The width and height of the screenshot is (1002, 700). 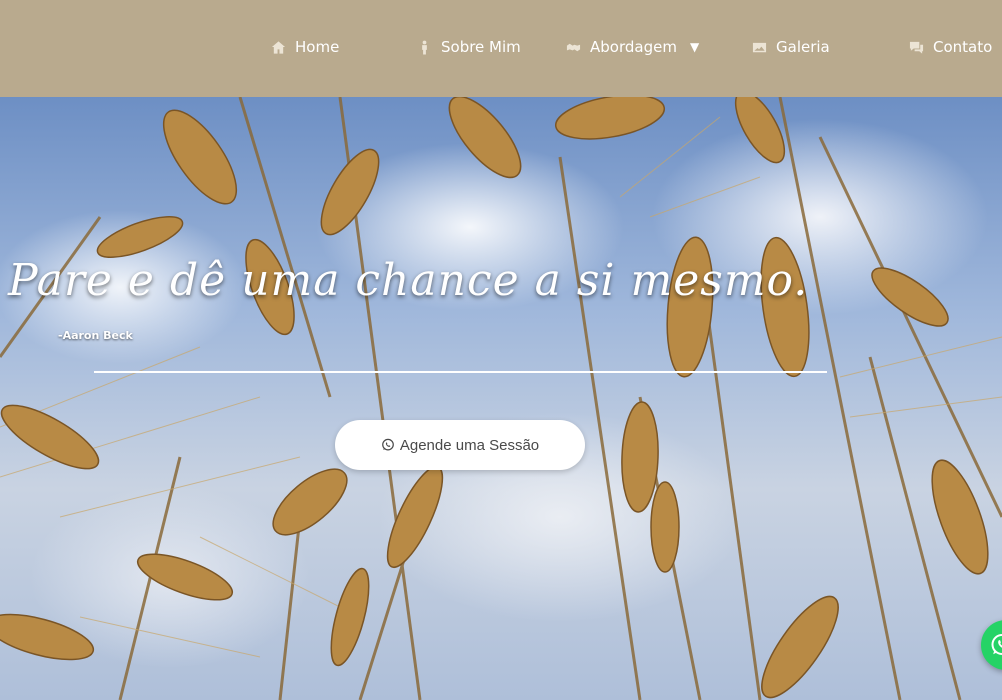 What do you see at coordinates (963, 47) in the screenshot?
I see `nav-contato-label: Contato` at bounding box center [963, 47].